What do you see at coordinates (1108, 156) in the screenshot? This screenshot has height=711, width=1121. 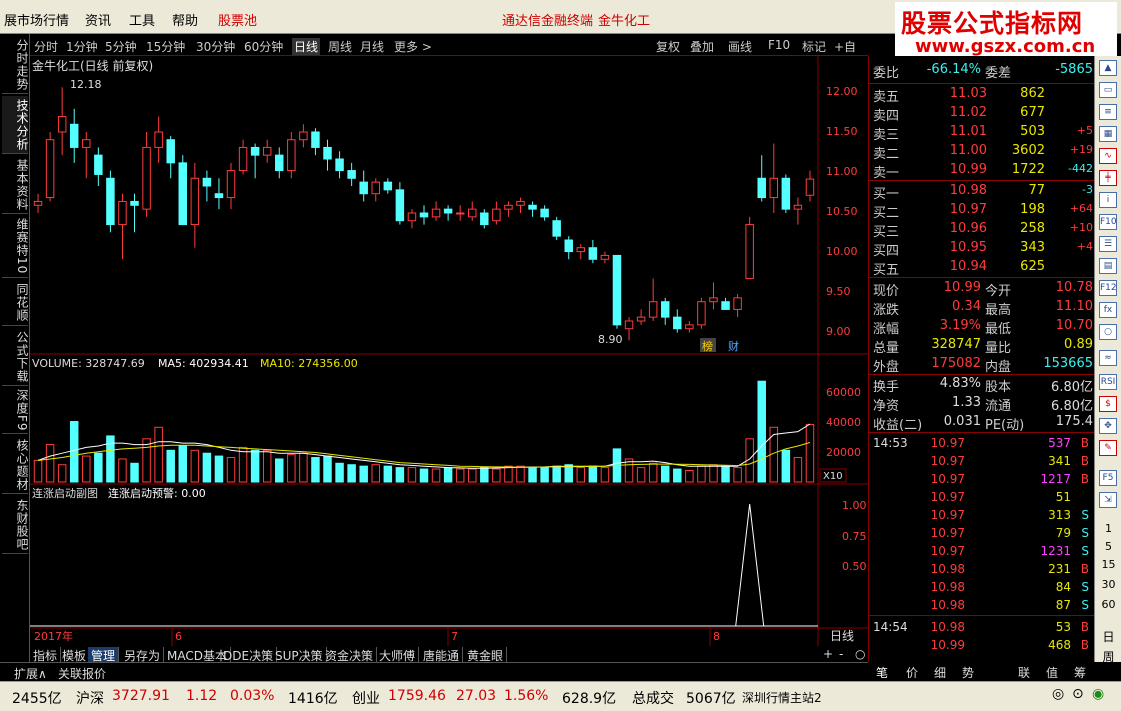 I see `line-chart-icon: ∿` at bounding box center [1108, 156].